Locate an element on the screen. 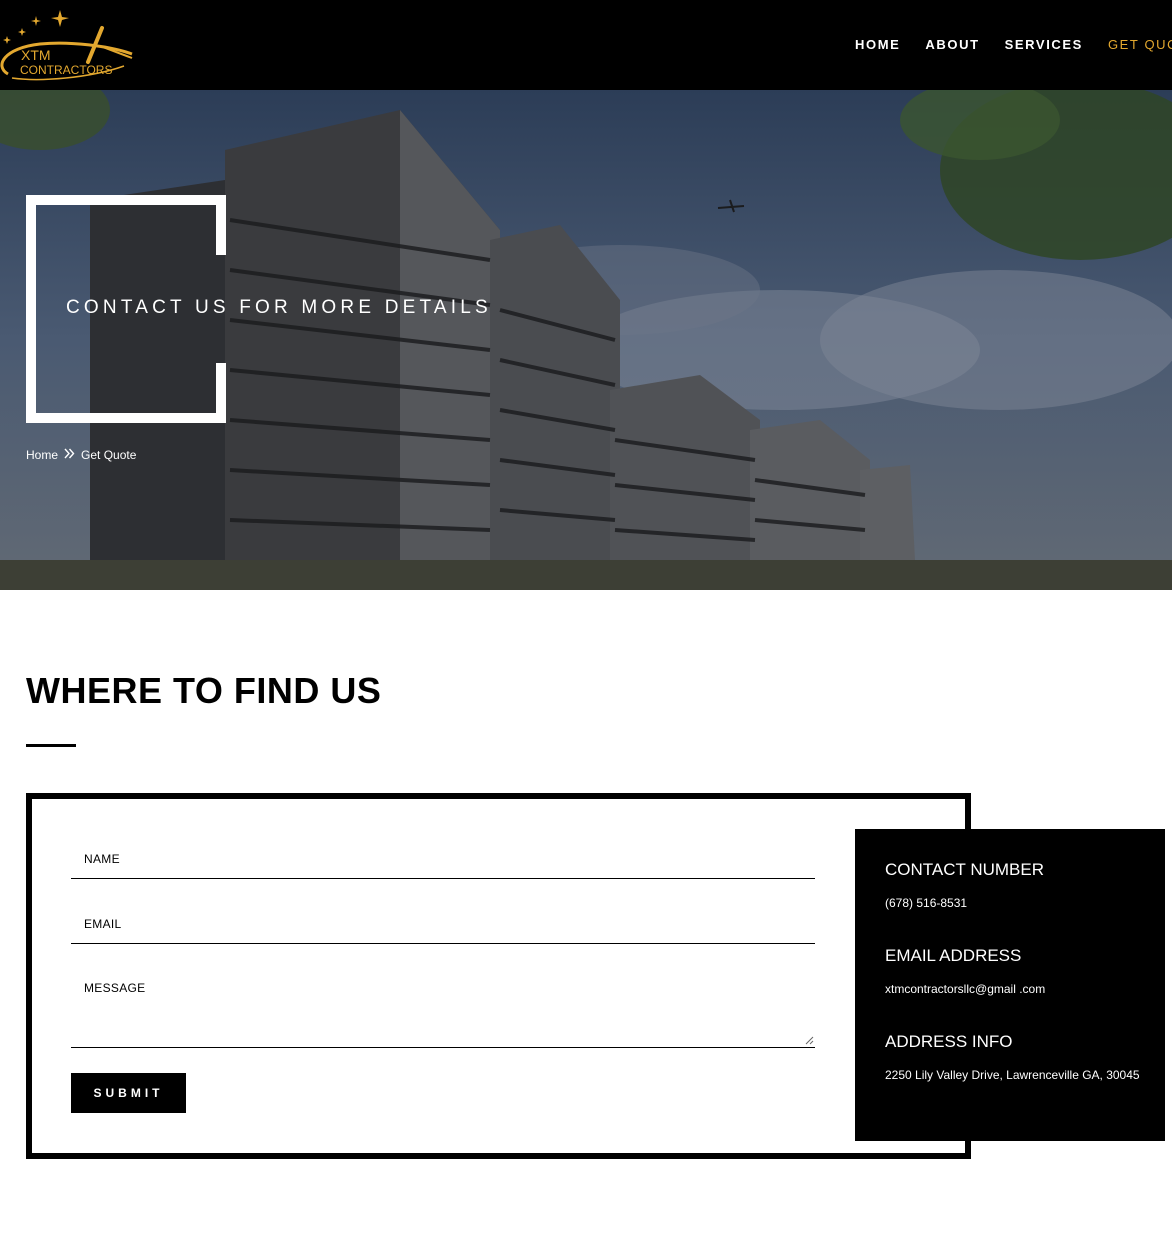 The height and width of the screenshot is (1239, 1172). nav-services: SERVICES is located at coordinates (1044, 44).